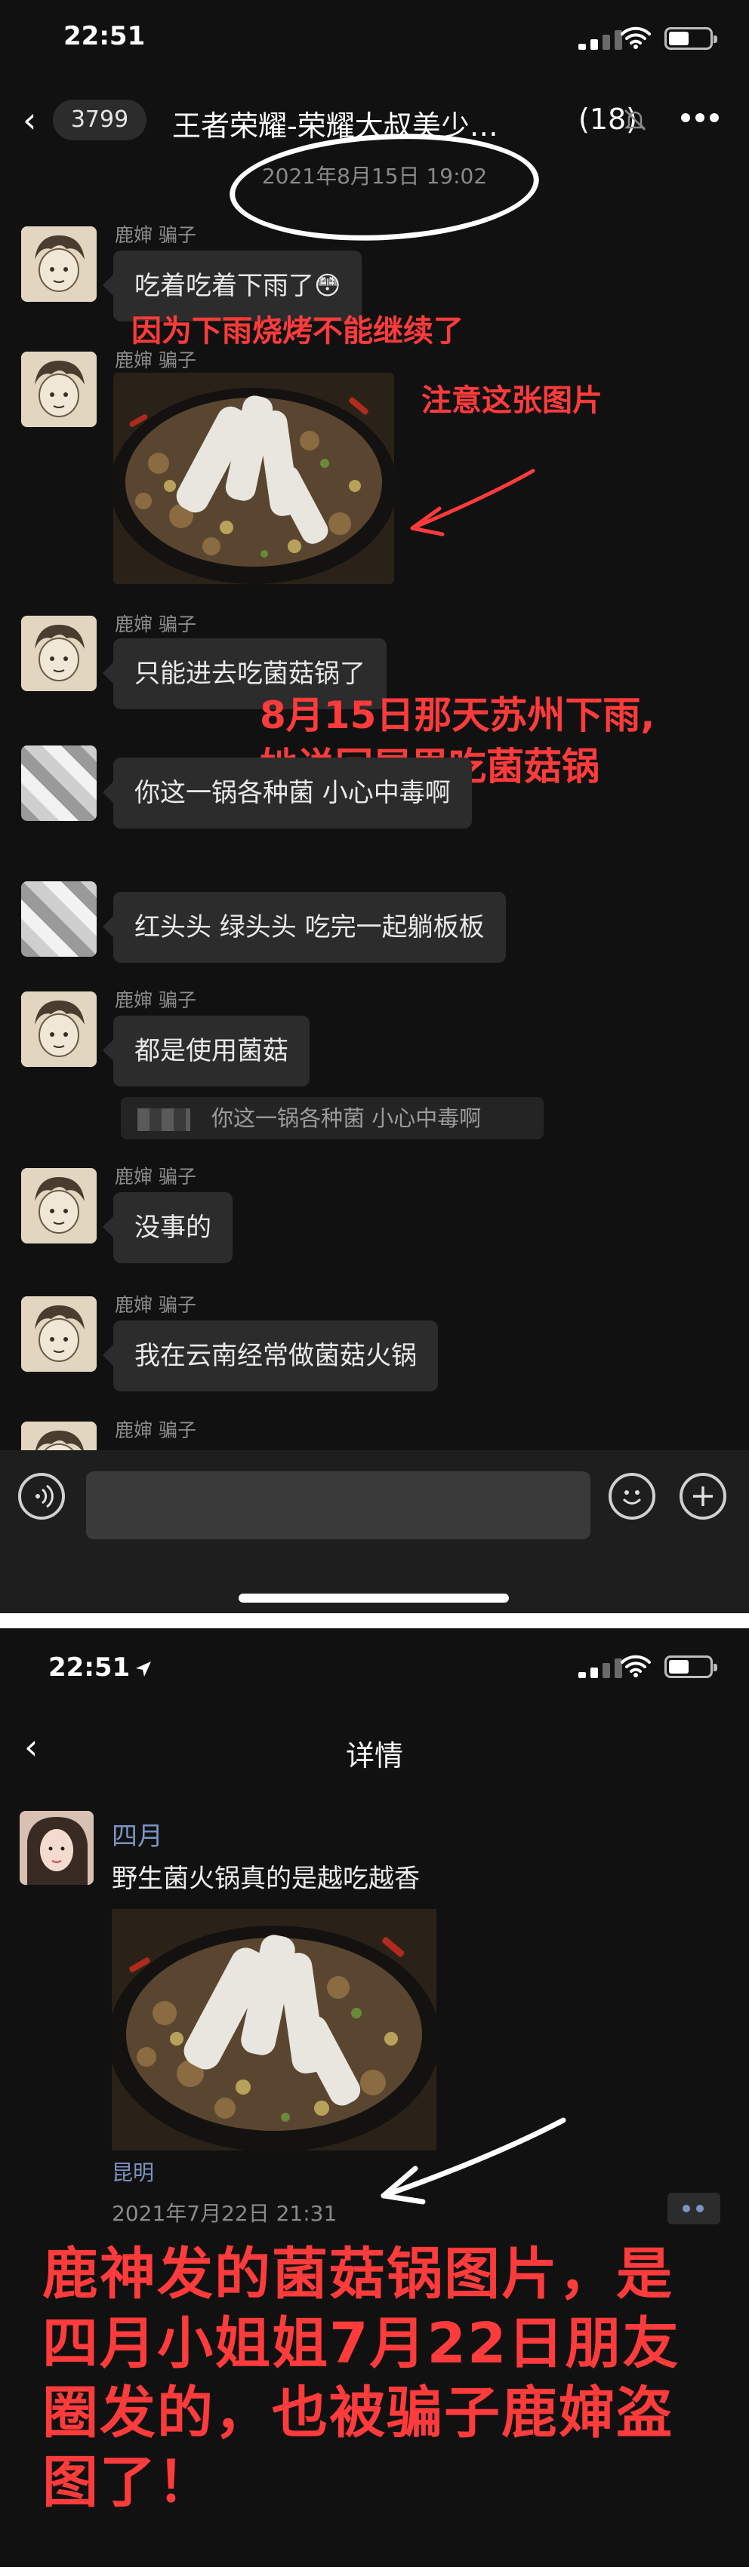 The width and height of the screenshot is (749, 2576). What do you see at coordinates (253, 478) in the screenshot?
I see `mushroom-hotpot-photo` at bounding box center [253, 478].